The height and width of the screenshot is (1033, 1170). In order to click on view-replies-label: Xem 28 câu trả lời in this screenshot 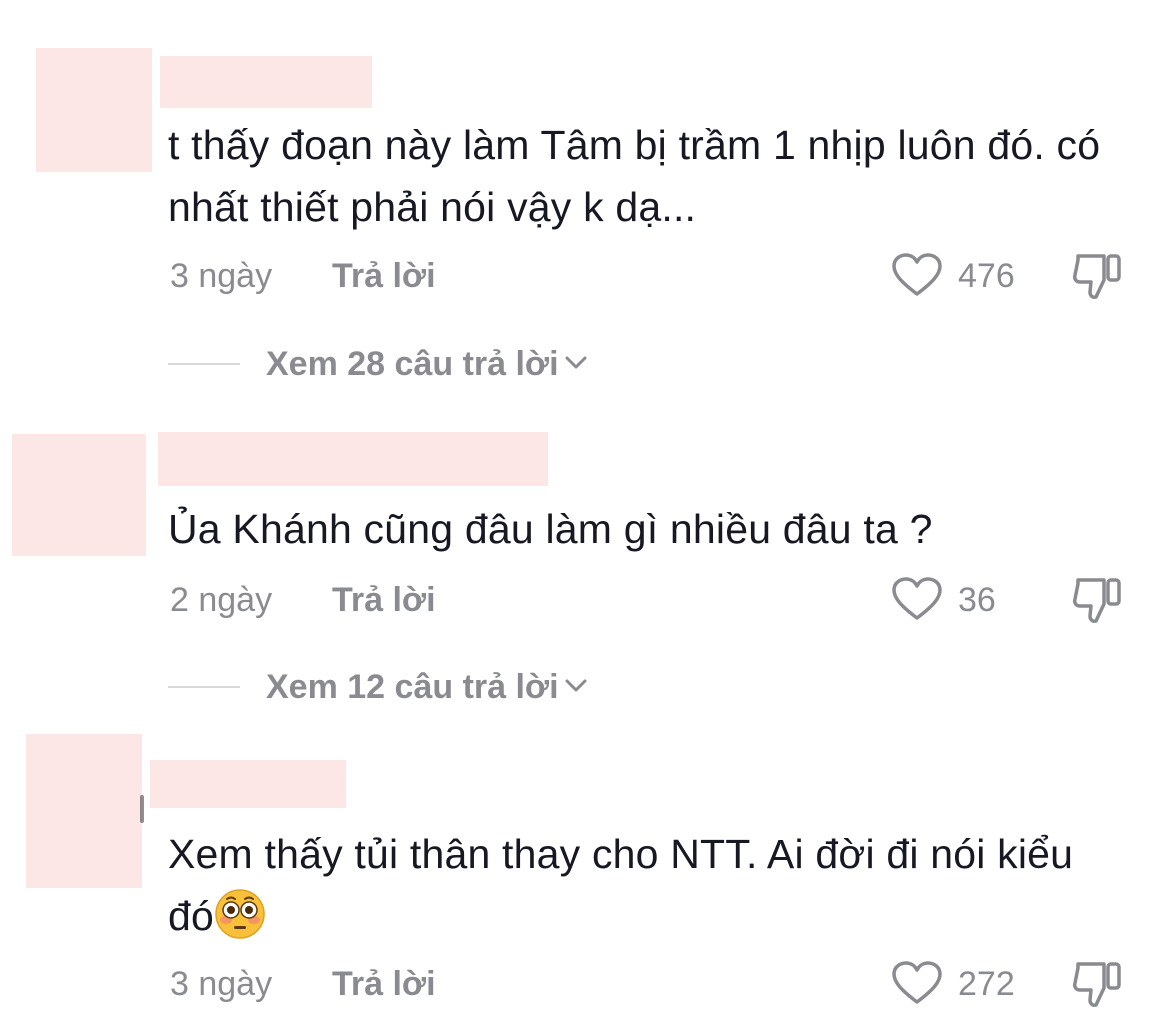, I will do `click(427, 364)`.